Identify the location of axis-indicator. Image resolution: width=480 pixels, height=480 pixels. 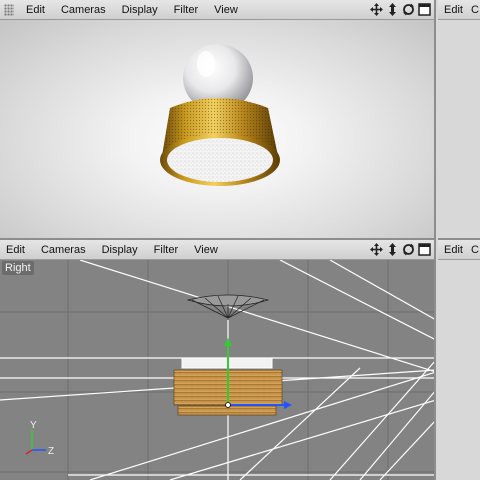
(35, 442).